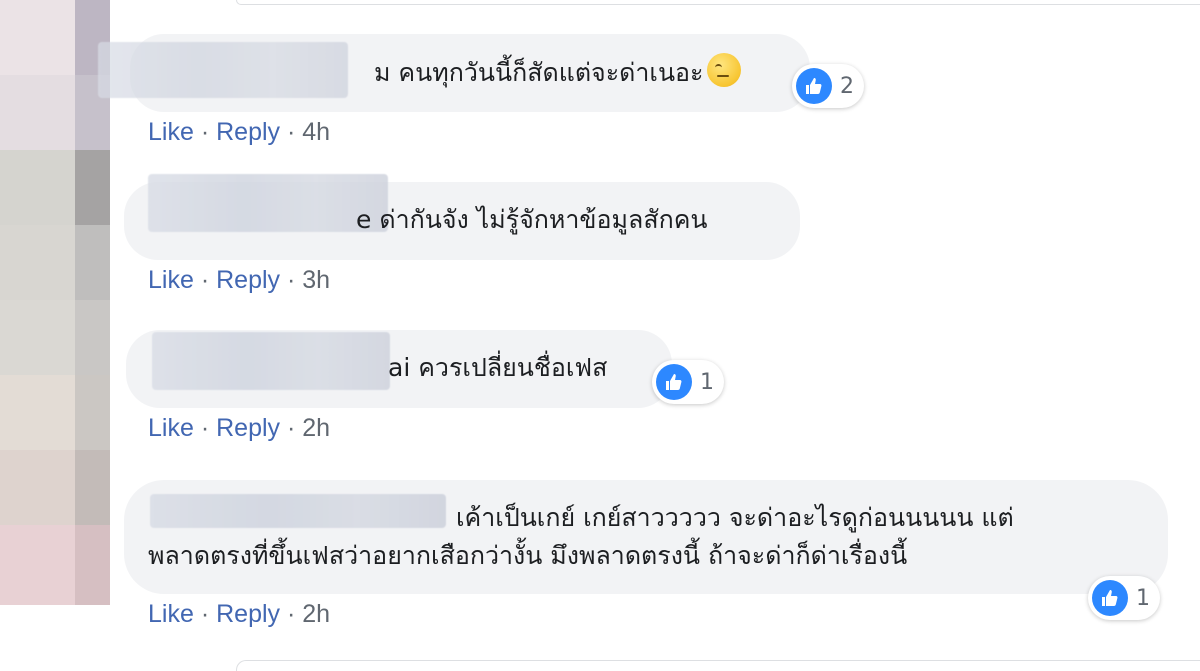  What do you see at coordinates (539, 72) in the screenshot?
I see `comment-text: ม คนทุกวันนี้ก็สัดแต่จะด่าเนอะ` at bounding box center [539, 72].